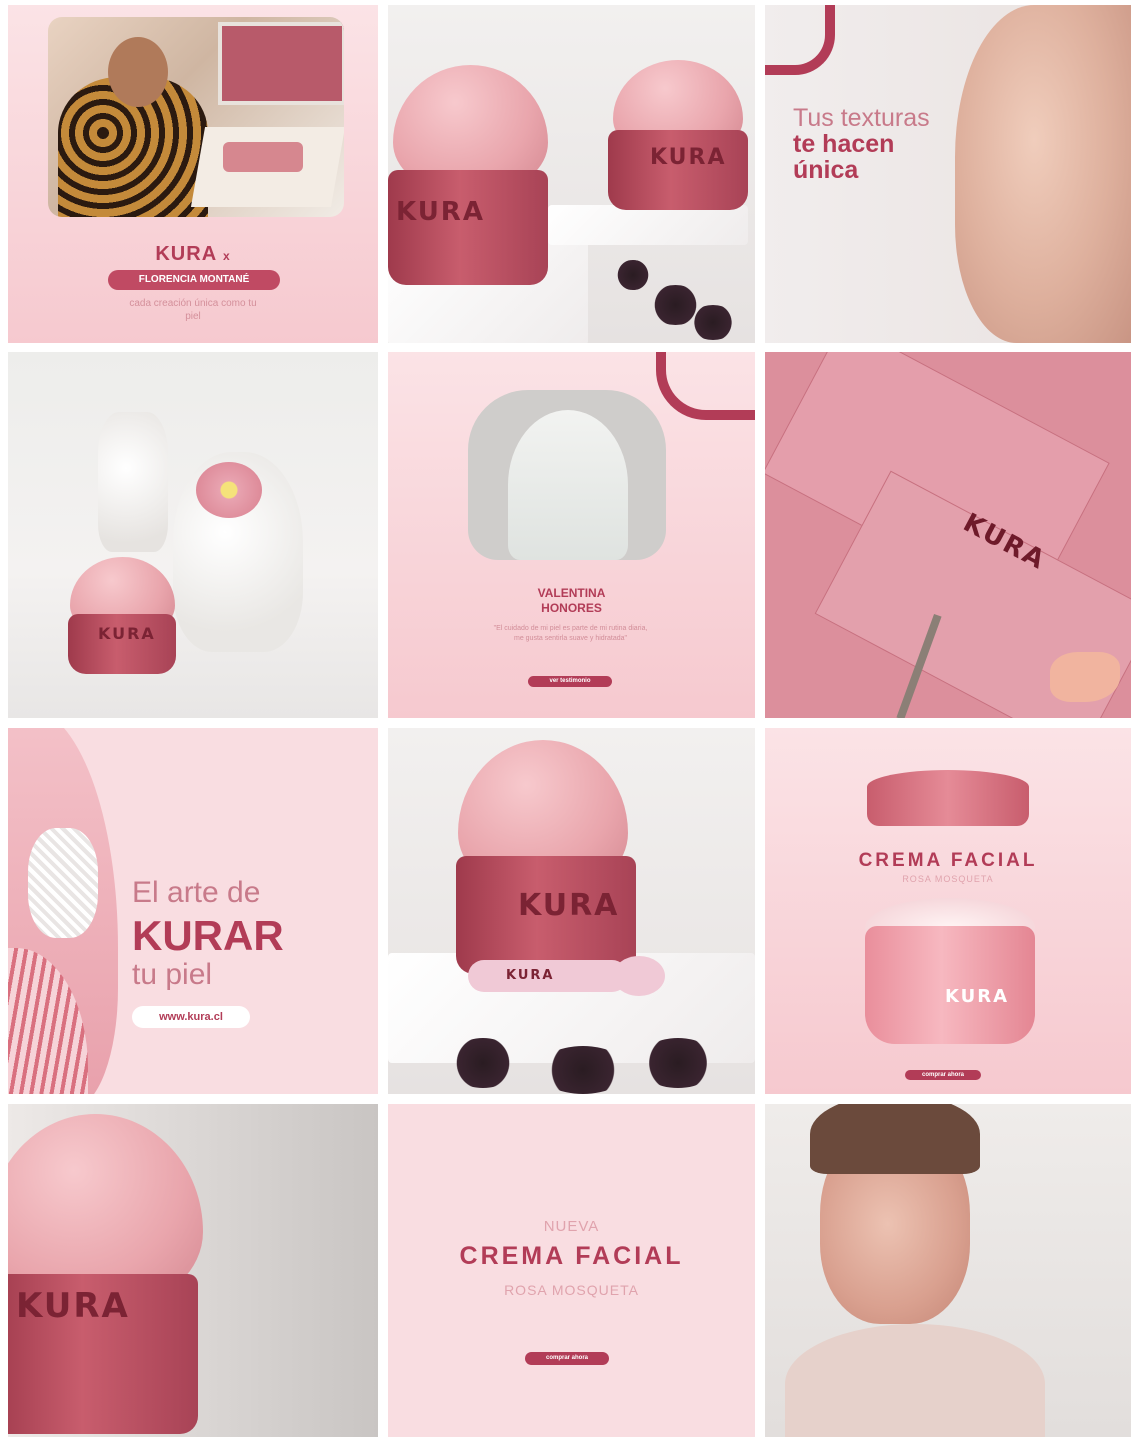 The height and width of the screenshot is (1437, 1131). I want to click on website-url: www.kura.cl, so click(191, 1017).